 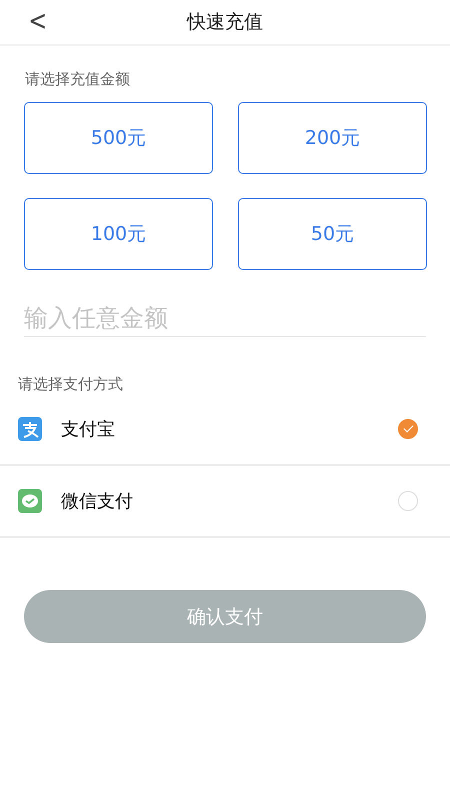 I want to click on chat-bubble-icon, so click(x=30, y=501).